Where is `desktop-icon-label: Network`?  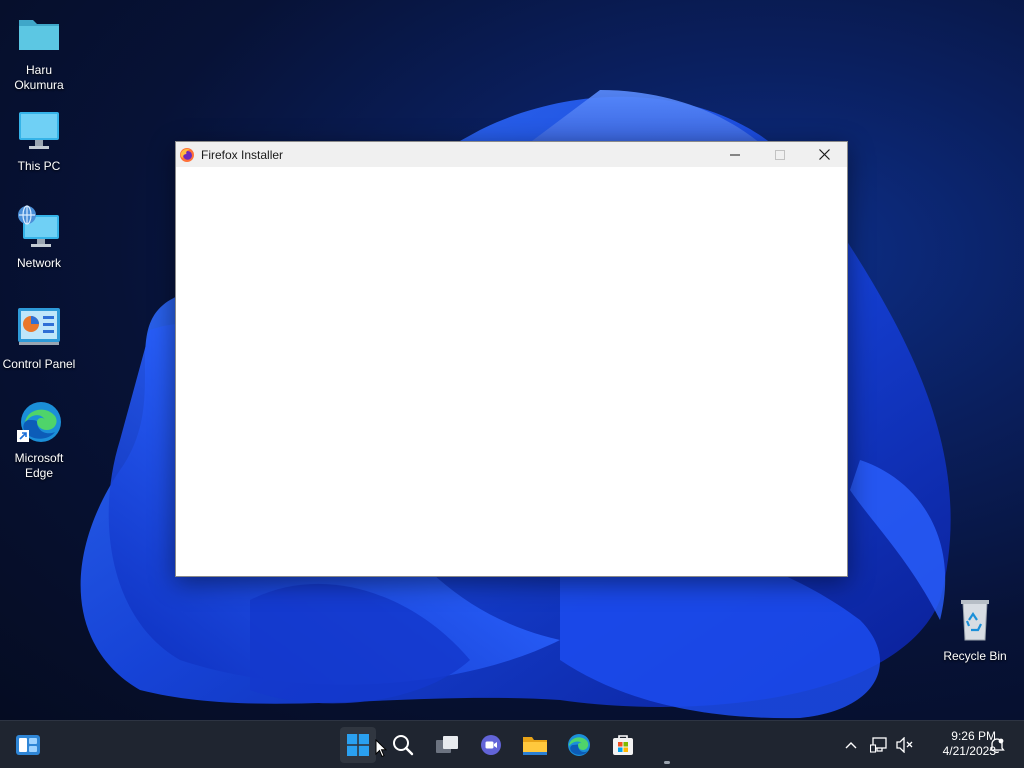 desktop-icon-label: Network is located at coordinates (38, 263).